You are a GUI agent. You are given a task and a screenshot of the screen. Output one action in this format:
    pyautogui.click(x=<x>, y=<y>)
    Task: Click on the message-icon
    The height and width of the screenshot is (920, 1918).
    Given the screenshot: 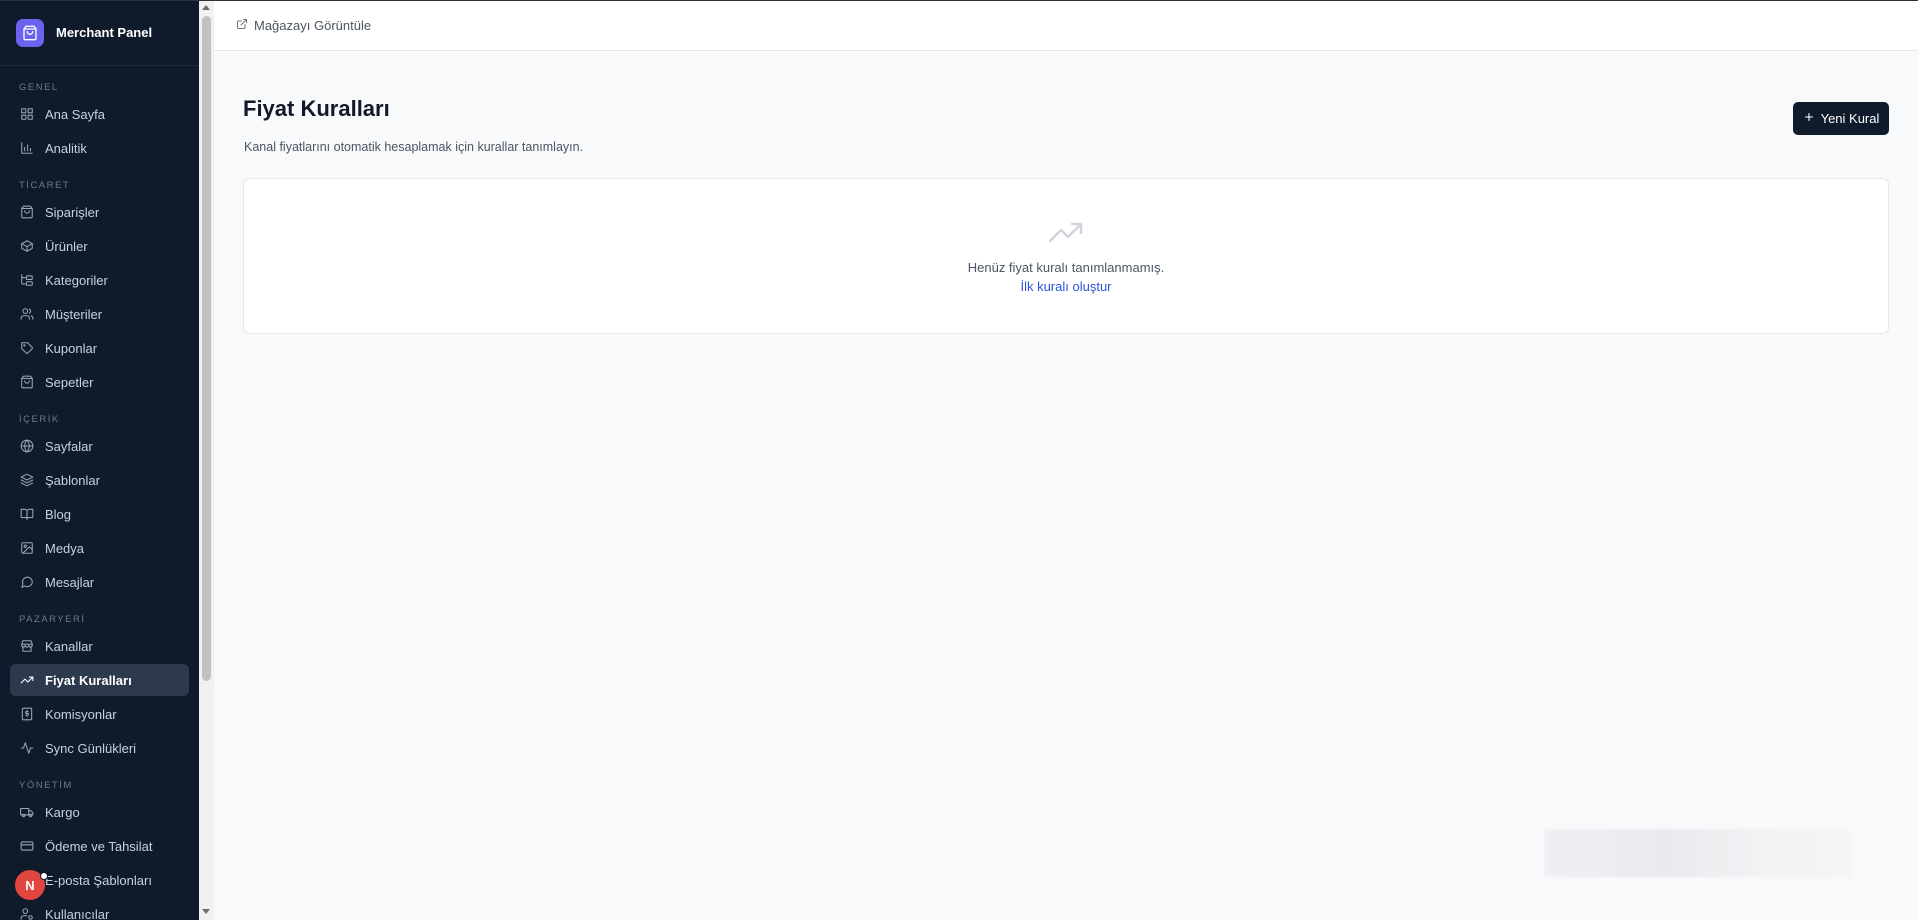 What is the action you would take?
    pyautogui.click(x=27, y=582)
    